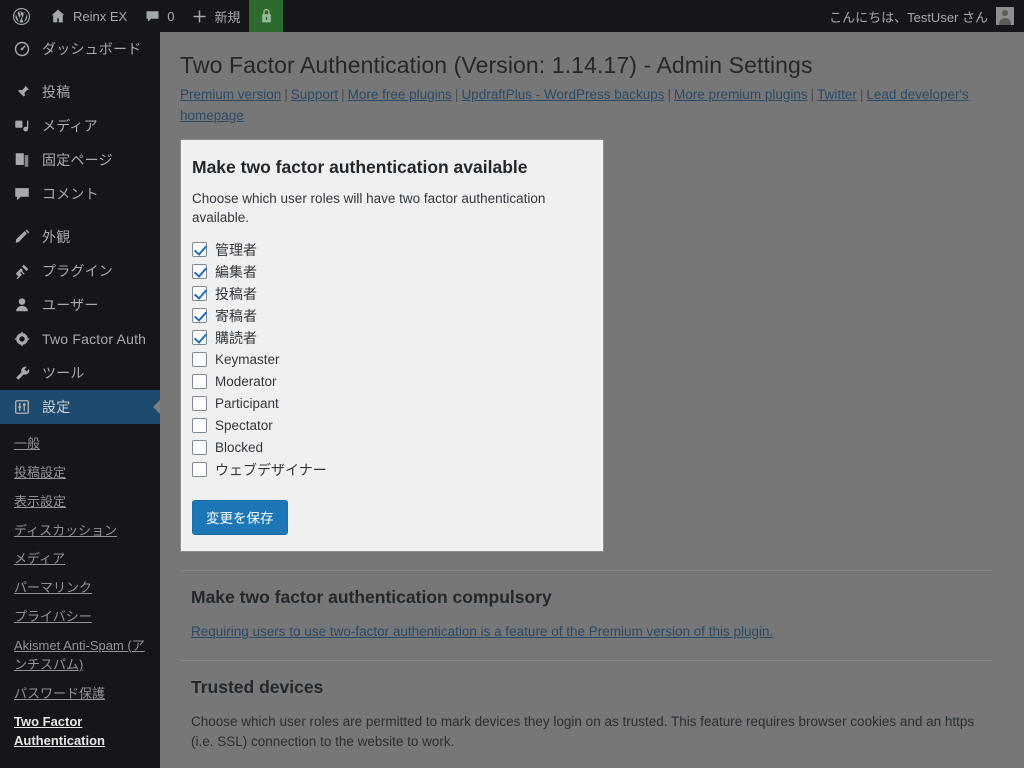 This screenshot has width=1024, height=768. Describe the element at coordinates (562, 94) in the screenshot. I see `plugin-link-3: UpdraftPlus - WordPress backups` at that location.